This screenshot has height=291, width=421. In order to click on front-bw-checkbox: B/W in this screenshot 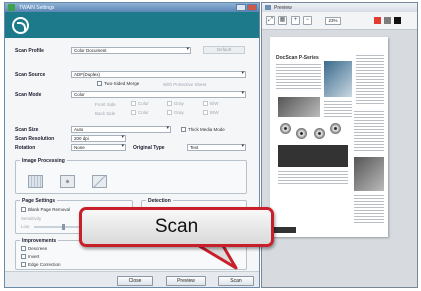, I will do `click(211, 103)`.